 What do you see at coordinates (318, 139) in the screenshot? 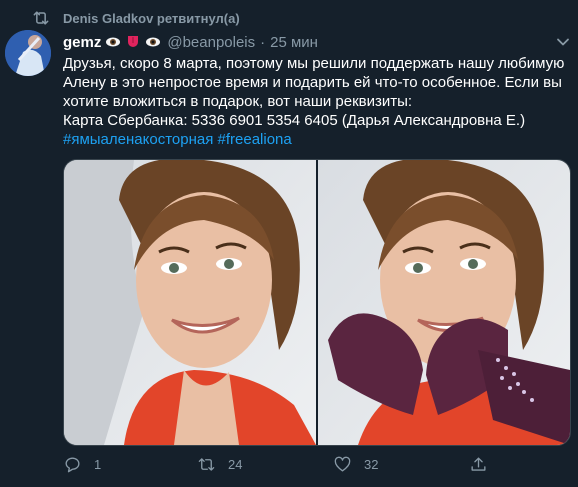
I see `hashtag-line: #ямыаленакосторная #freealiona` at bounding box center [318, 139].